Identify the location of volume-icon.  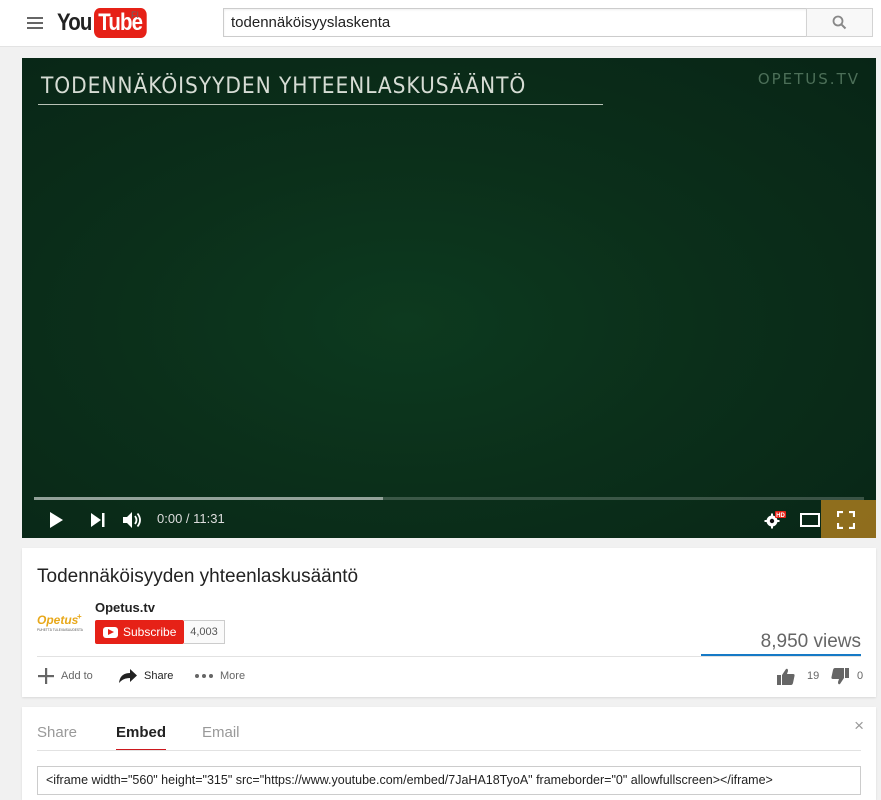
(132, 520).